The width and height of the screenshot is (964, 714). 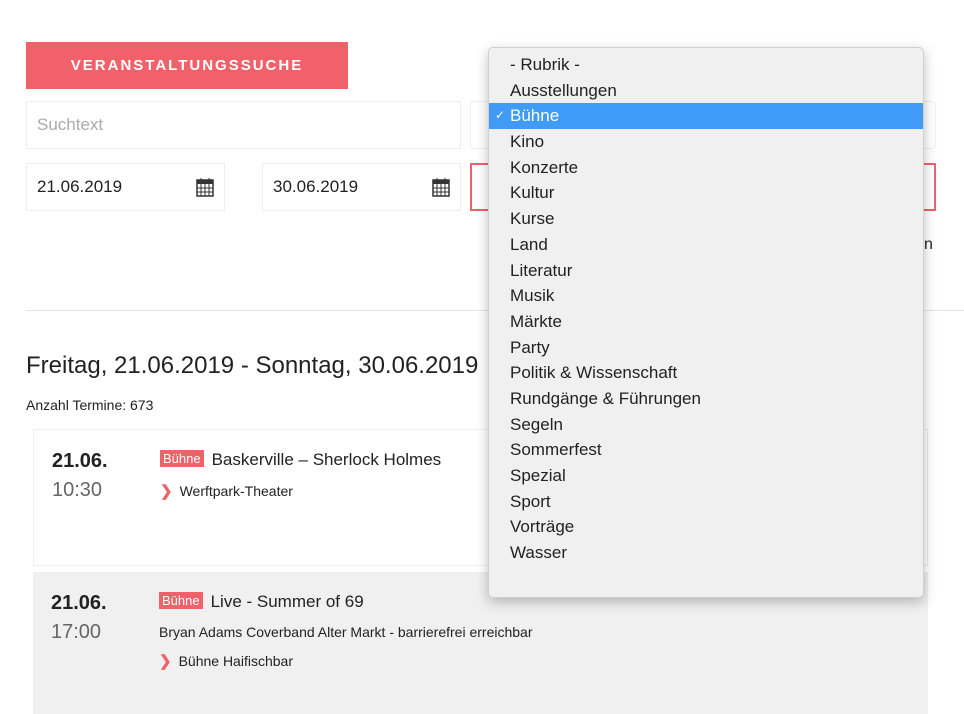 I want to click on option-label: Ausstellungen, so click(x=563, y=90).